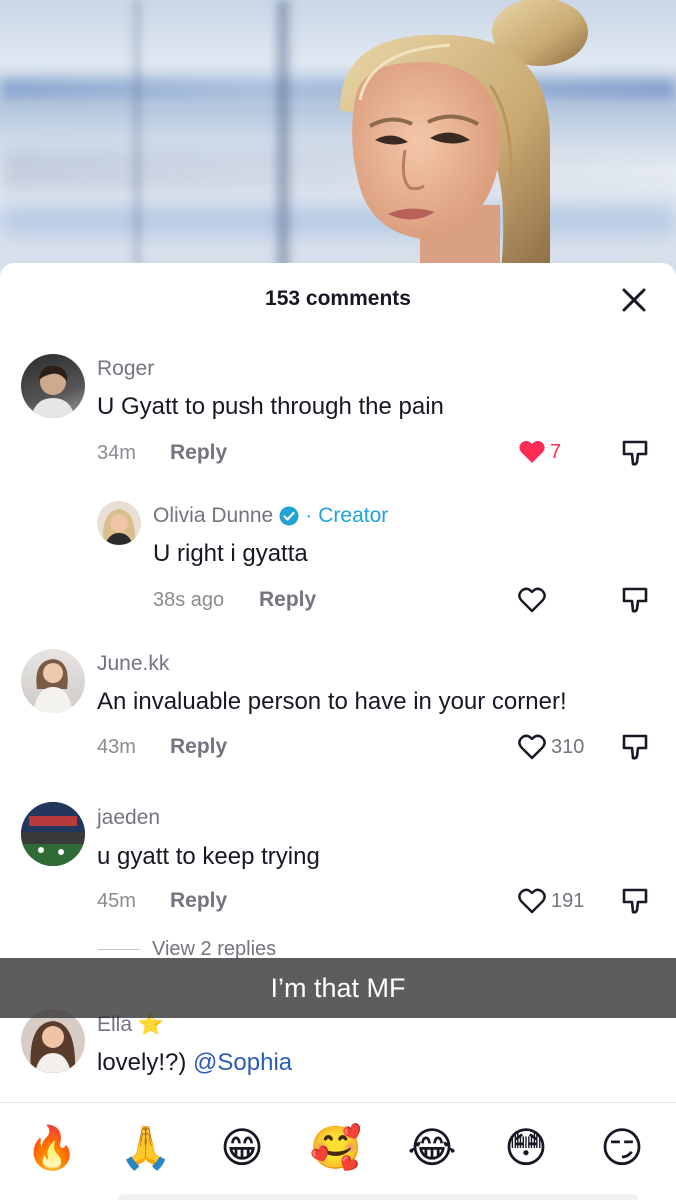 The width and height of the screenshot is (676, 1200). I want to click on comment-text-row: lovely!?) @Sophia, so click(194, 1063).